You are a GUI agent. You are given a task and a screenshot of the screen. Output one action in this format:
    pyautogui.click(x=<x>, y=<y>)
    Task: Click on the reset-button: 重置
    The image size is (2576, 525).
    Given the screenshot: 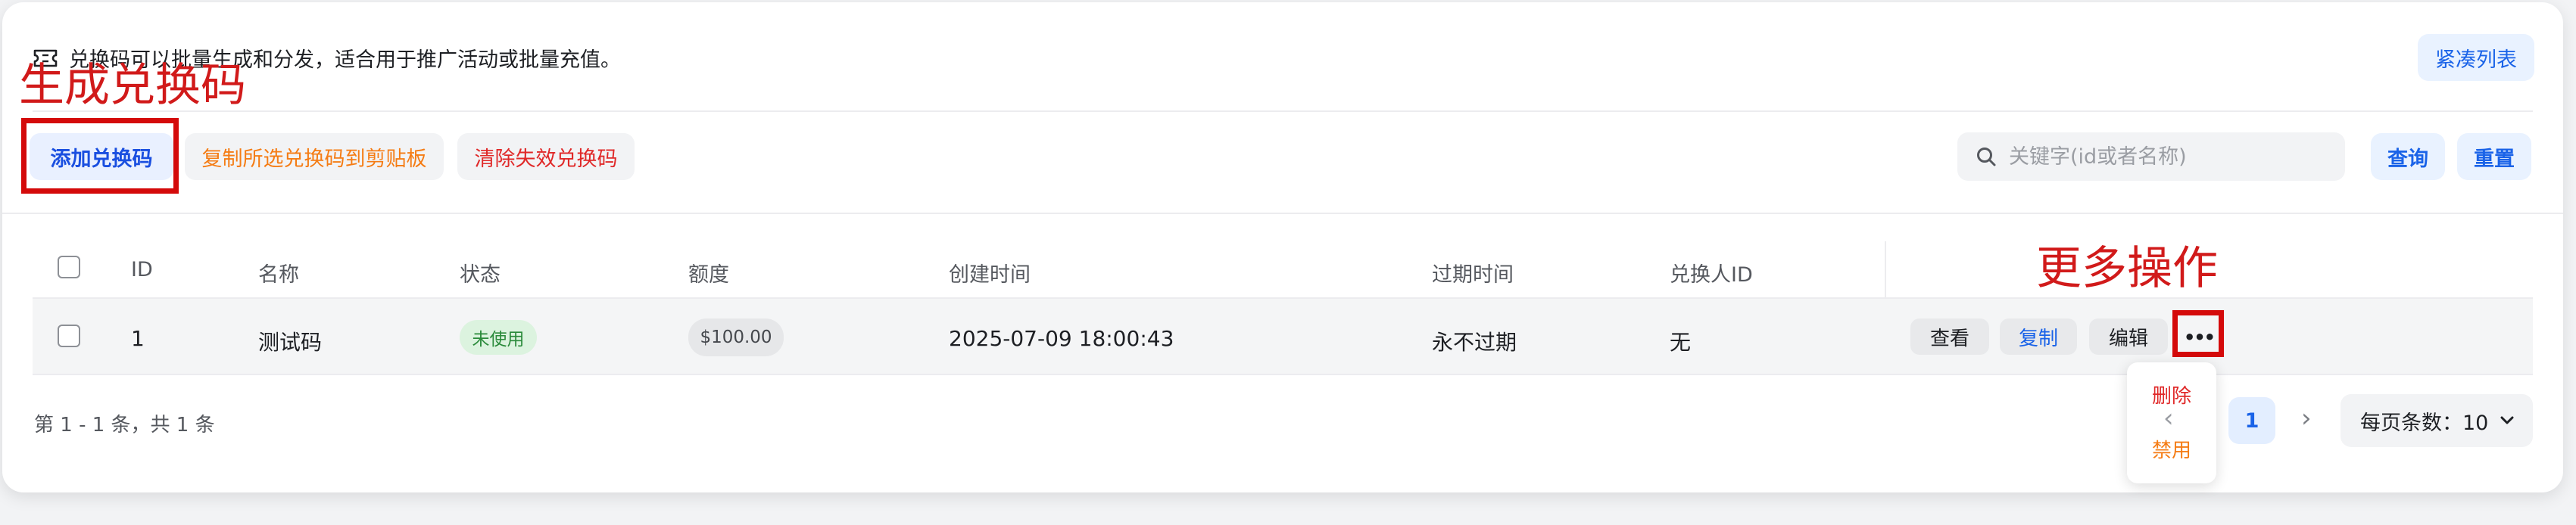 What is the action you would take?
    pyautogui.click(x=2494, y=156)
    